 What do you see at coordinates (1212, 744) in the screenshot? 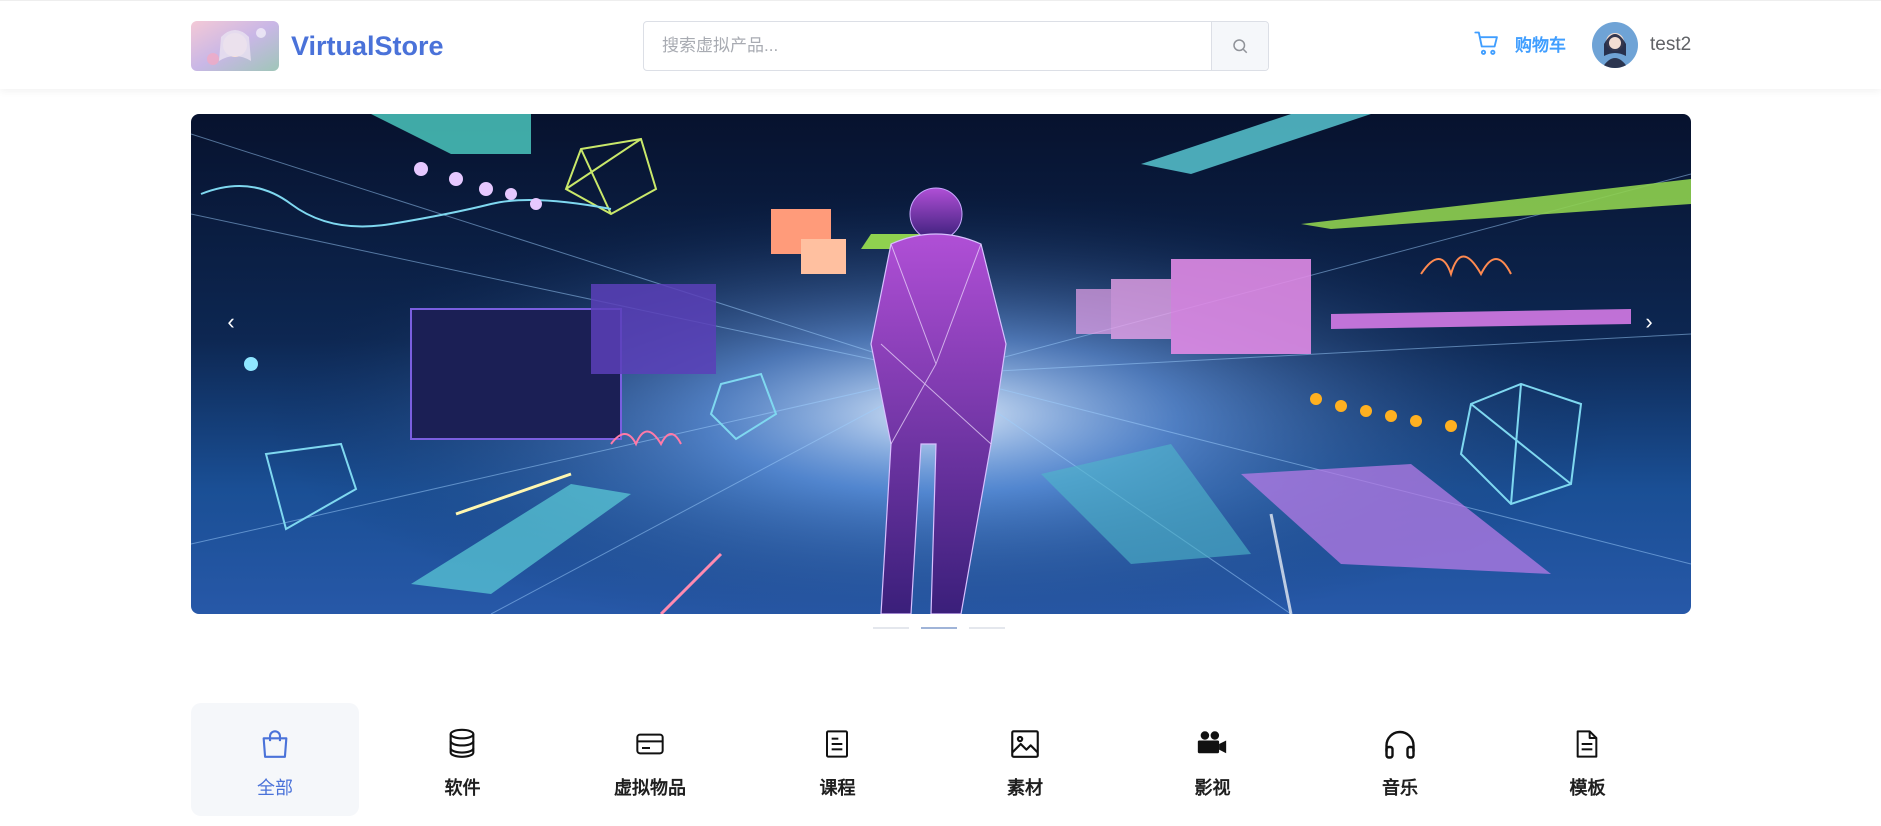
I see `video-camera-icon` at bounding box center [1212, 744].